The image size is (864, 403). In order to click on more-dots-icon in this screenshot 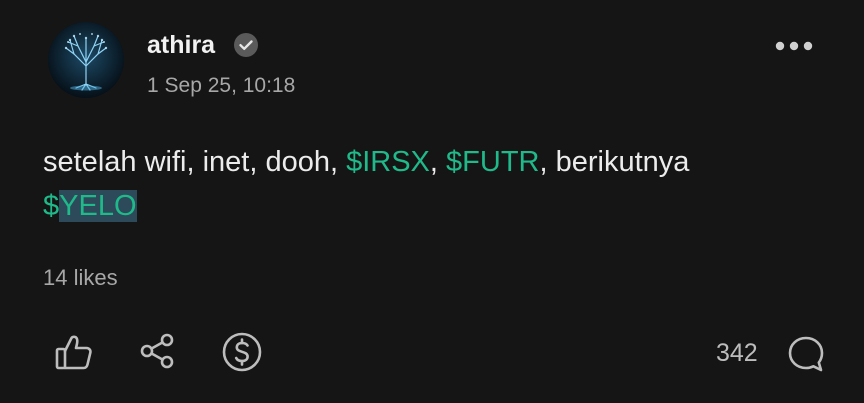, I will do `click(794, 46)`.